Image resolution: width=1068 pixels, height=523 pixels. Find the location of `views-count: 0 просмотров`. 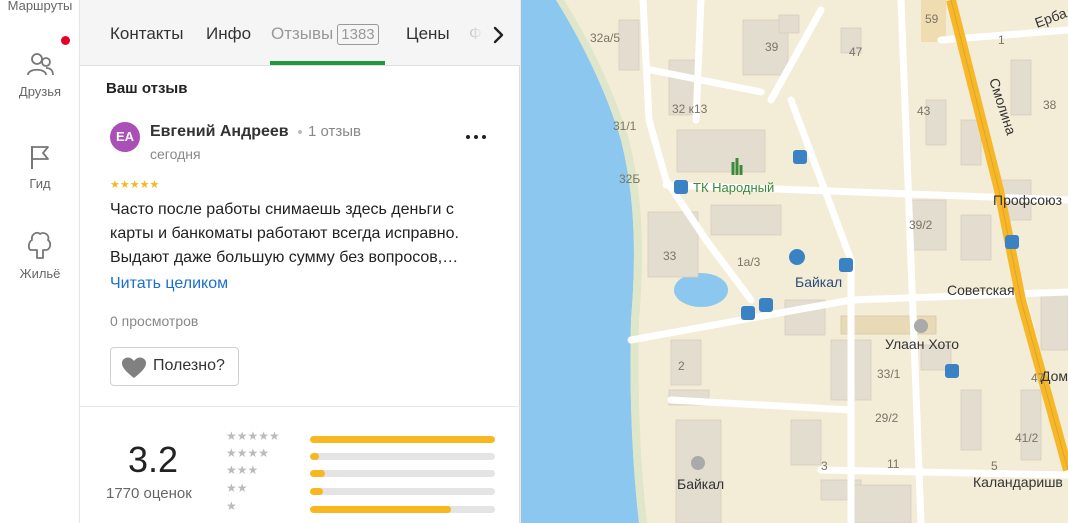

views-count: 0 просмотров is located at coordinates (154, 321).